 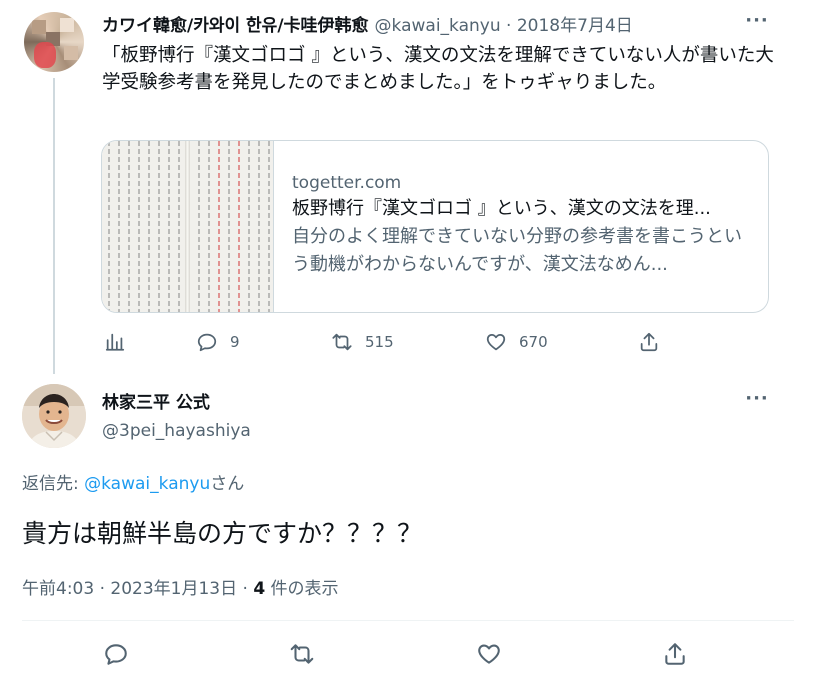 I want to click on link-card-thumbnail, so click(x=188, y=226).